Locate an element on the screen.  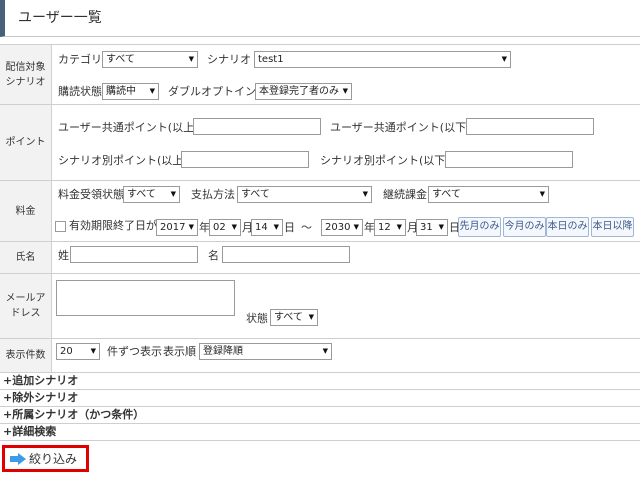
category-select: すべて ▼ is located at coordinates (150, 59).